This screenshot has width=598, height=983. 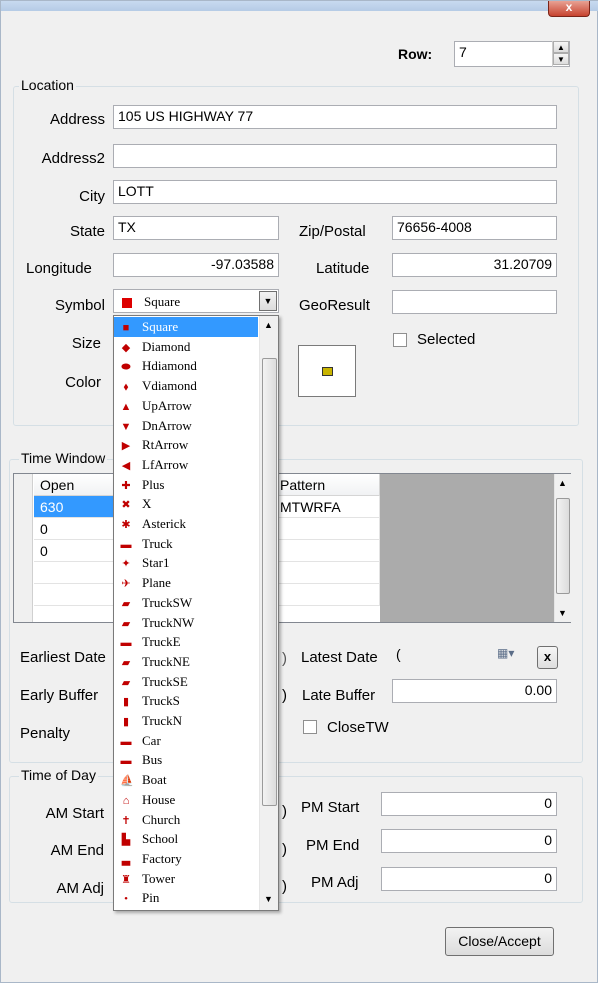 I want to click on symbol-option: ▰ TruckSE, so click(x=186, y=682).